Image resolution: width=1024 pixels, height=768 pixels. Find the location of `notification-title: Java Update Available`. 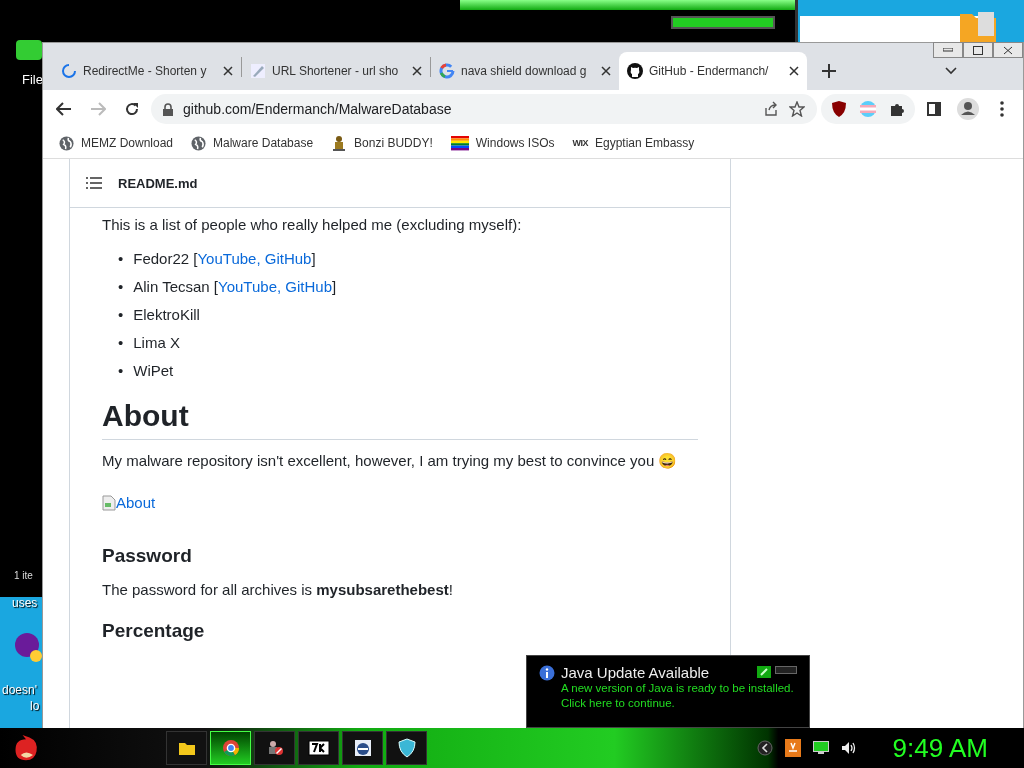

notification-title: Java Update Available is located at coordinates (635, 672).